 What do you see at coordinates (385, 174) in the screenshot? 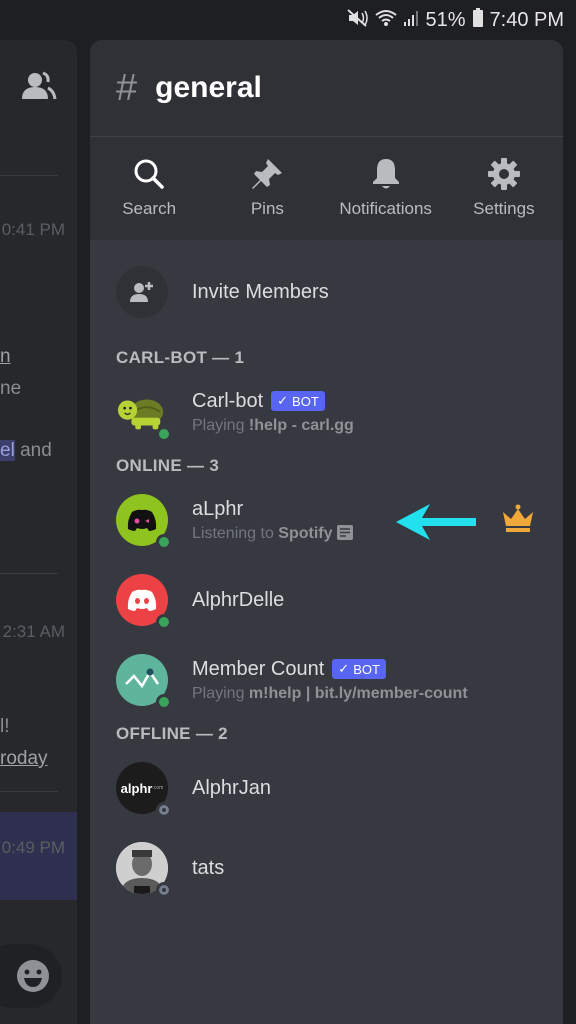
I see `bell-icon` at bounding box center [385, 174].